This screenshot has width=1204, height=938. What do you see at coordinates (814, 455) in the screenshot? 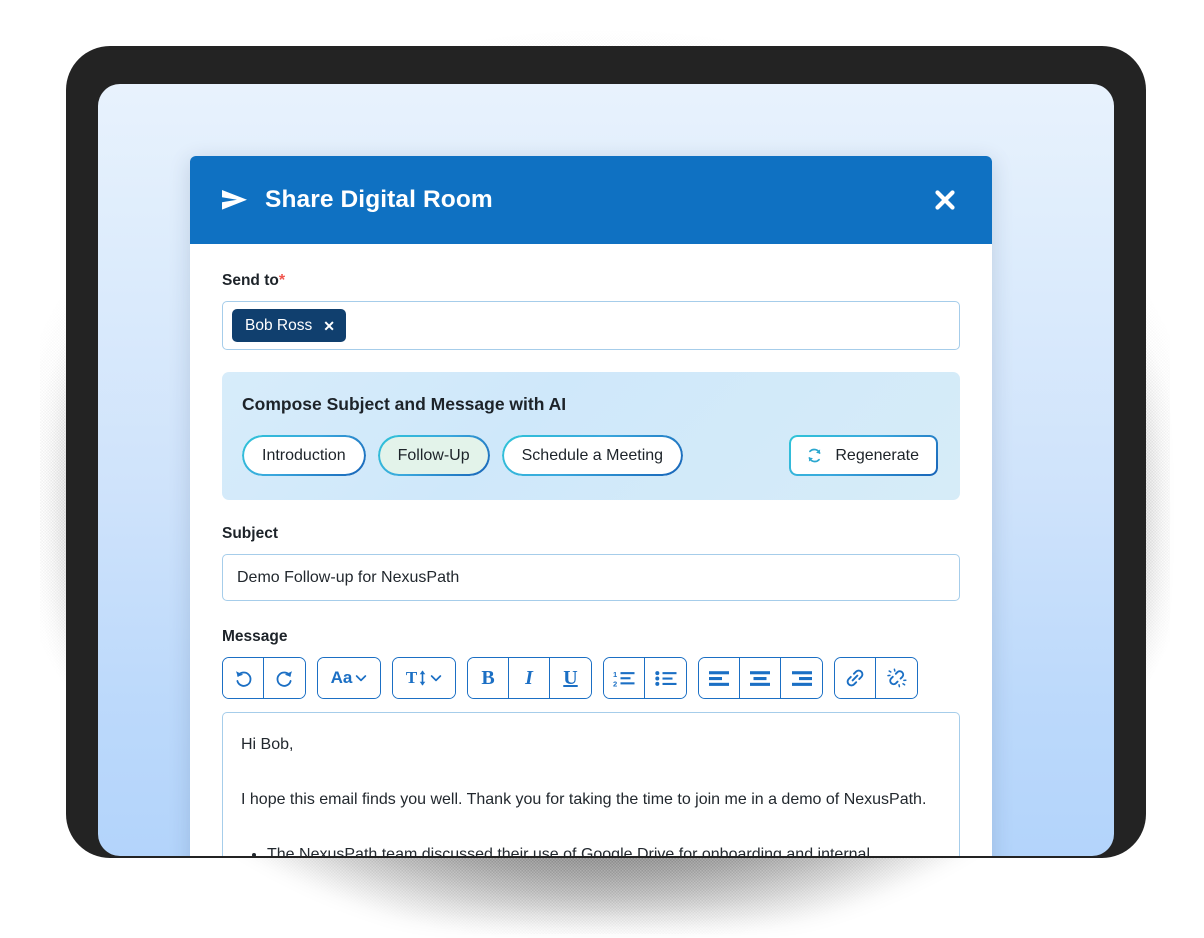
I see `refresh-circular-arrows-icon` at bounding box center [814, 455].